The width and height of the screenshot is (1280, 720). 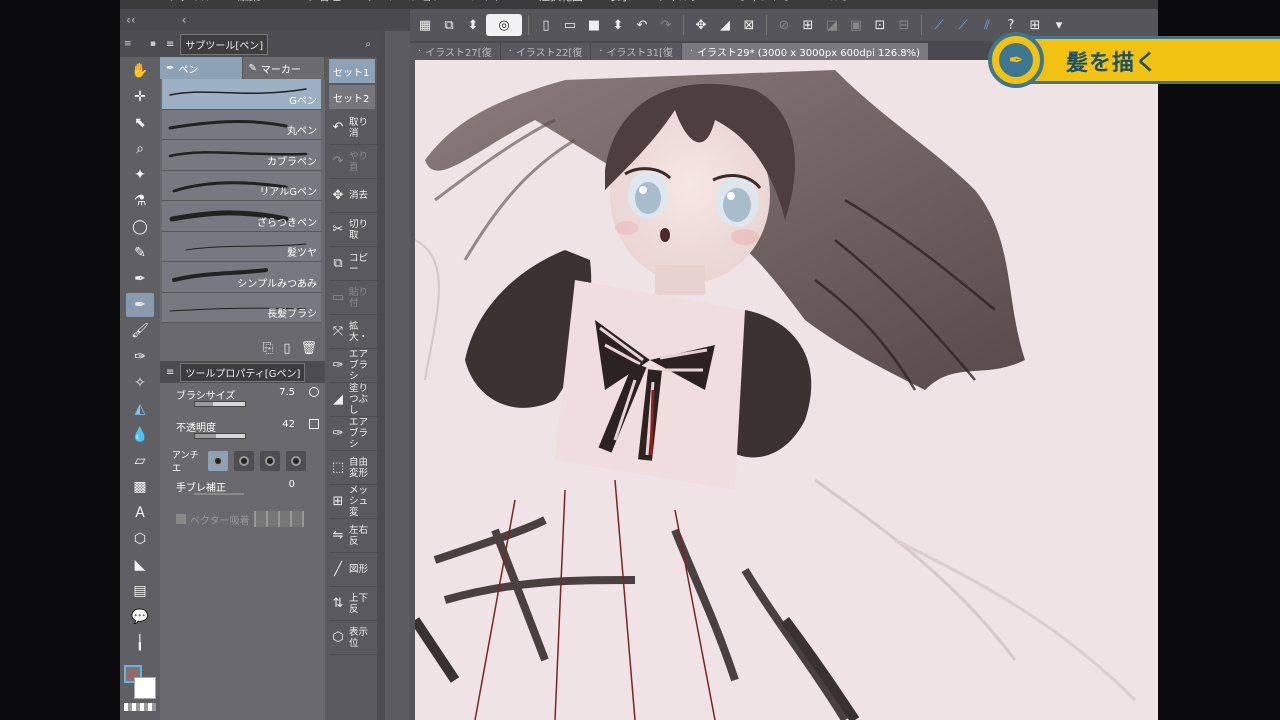 I want to click on doc-tab-27: イラスト27[復, so click(x=455, y=51).